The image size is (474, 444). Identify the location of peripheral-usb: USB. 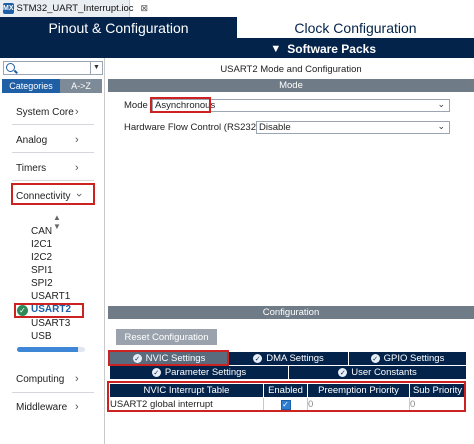
(41, 336).